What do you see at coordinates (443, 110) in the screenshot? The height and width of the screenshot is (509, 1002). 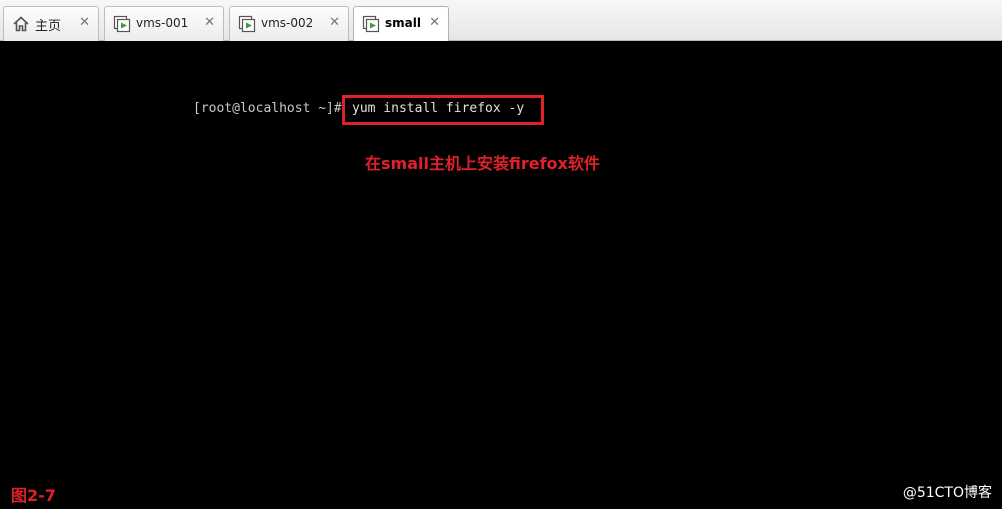 I see `command-highlight-box` at bounding box center [443, 110].